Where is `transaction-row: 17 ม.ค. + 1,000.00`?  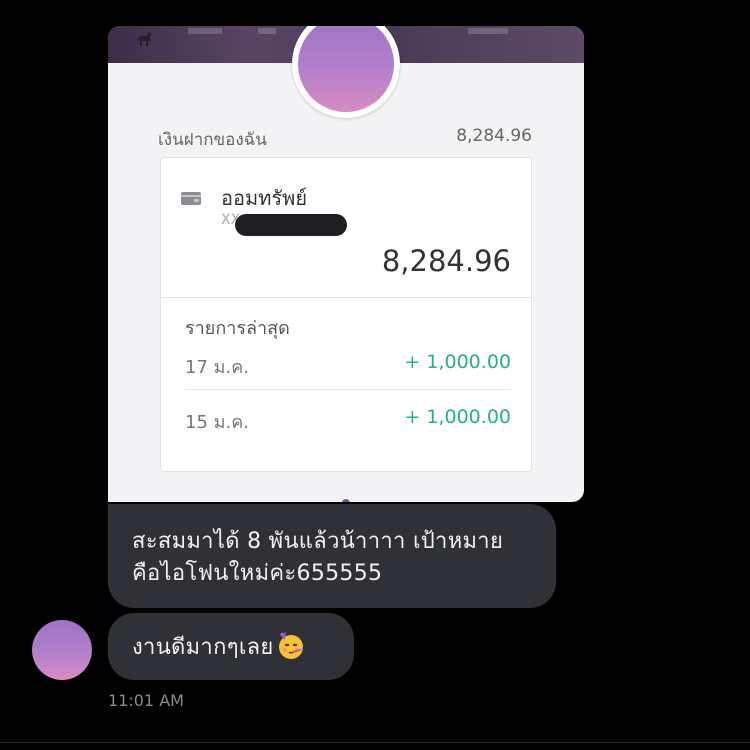
transaction-row: 17 ม.ค. + 1,000.00 is located at coordinates (348, 365).